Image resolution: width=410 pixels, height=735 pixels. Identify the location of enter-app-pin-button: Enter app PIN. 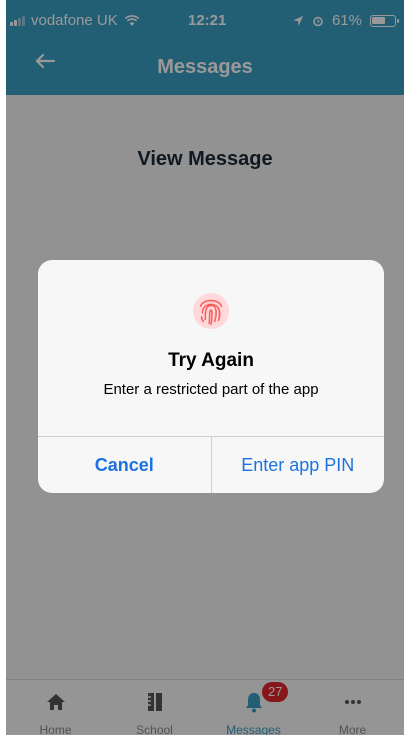
(298, 465).